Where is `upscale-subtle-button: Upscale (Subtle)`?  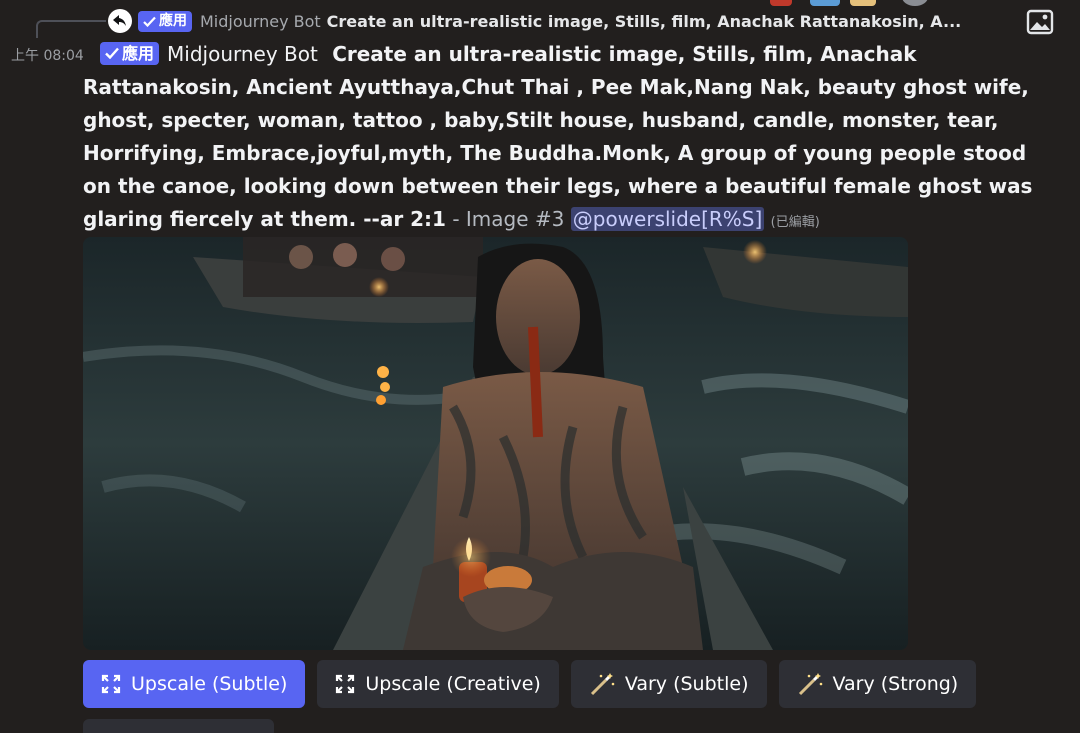
upscale-subtle-button: Upscale (Subtle) is located at coordinates (194, 684).